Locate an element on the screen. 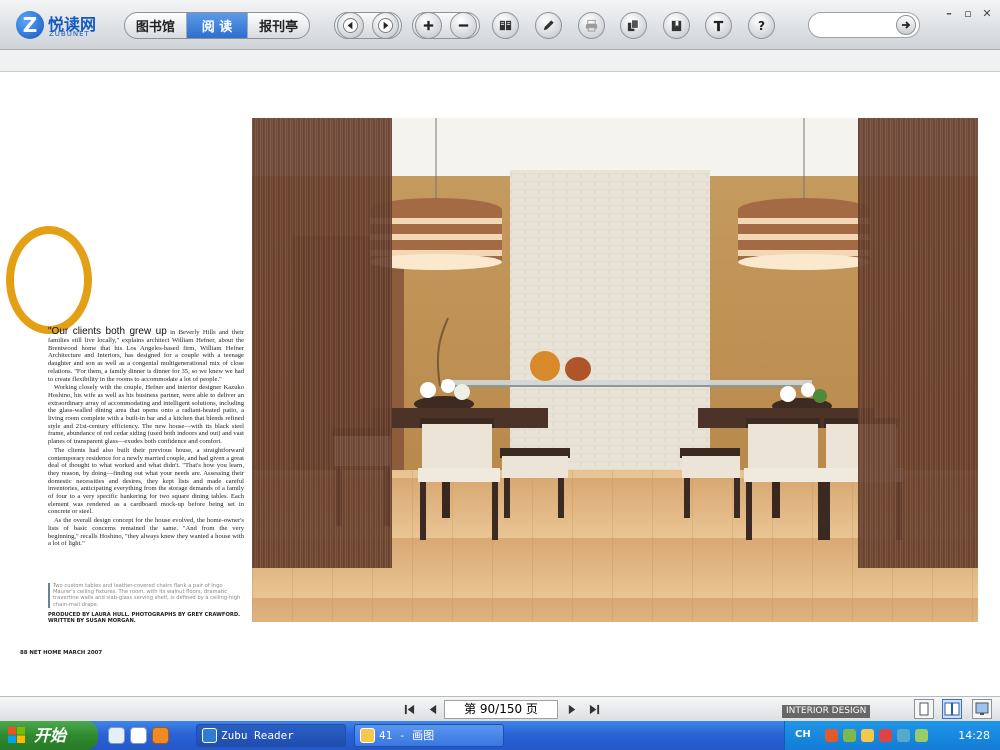 The height and width of the screenshot is (750, 1000). search-input is located at coordinates (859, 25).